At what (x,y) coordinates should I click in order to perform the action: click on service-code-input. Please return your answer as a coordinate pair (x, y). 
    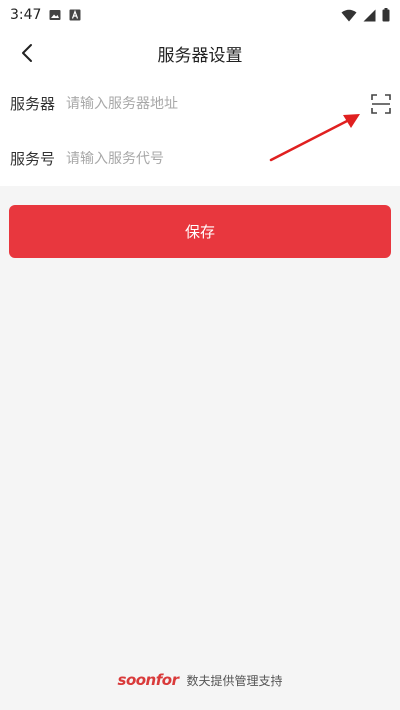
    Looking at the image, I should click on (196, 158).